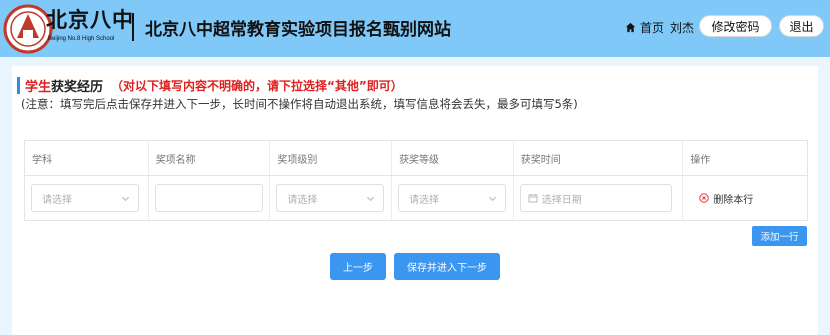  I want to click on delete-row-button: 删除本行, so click(726, 198).